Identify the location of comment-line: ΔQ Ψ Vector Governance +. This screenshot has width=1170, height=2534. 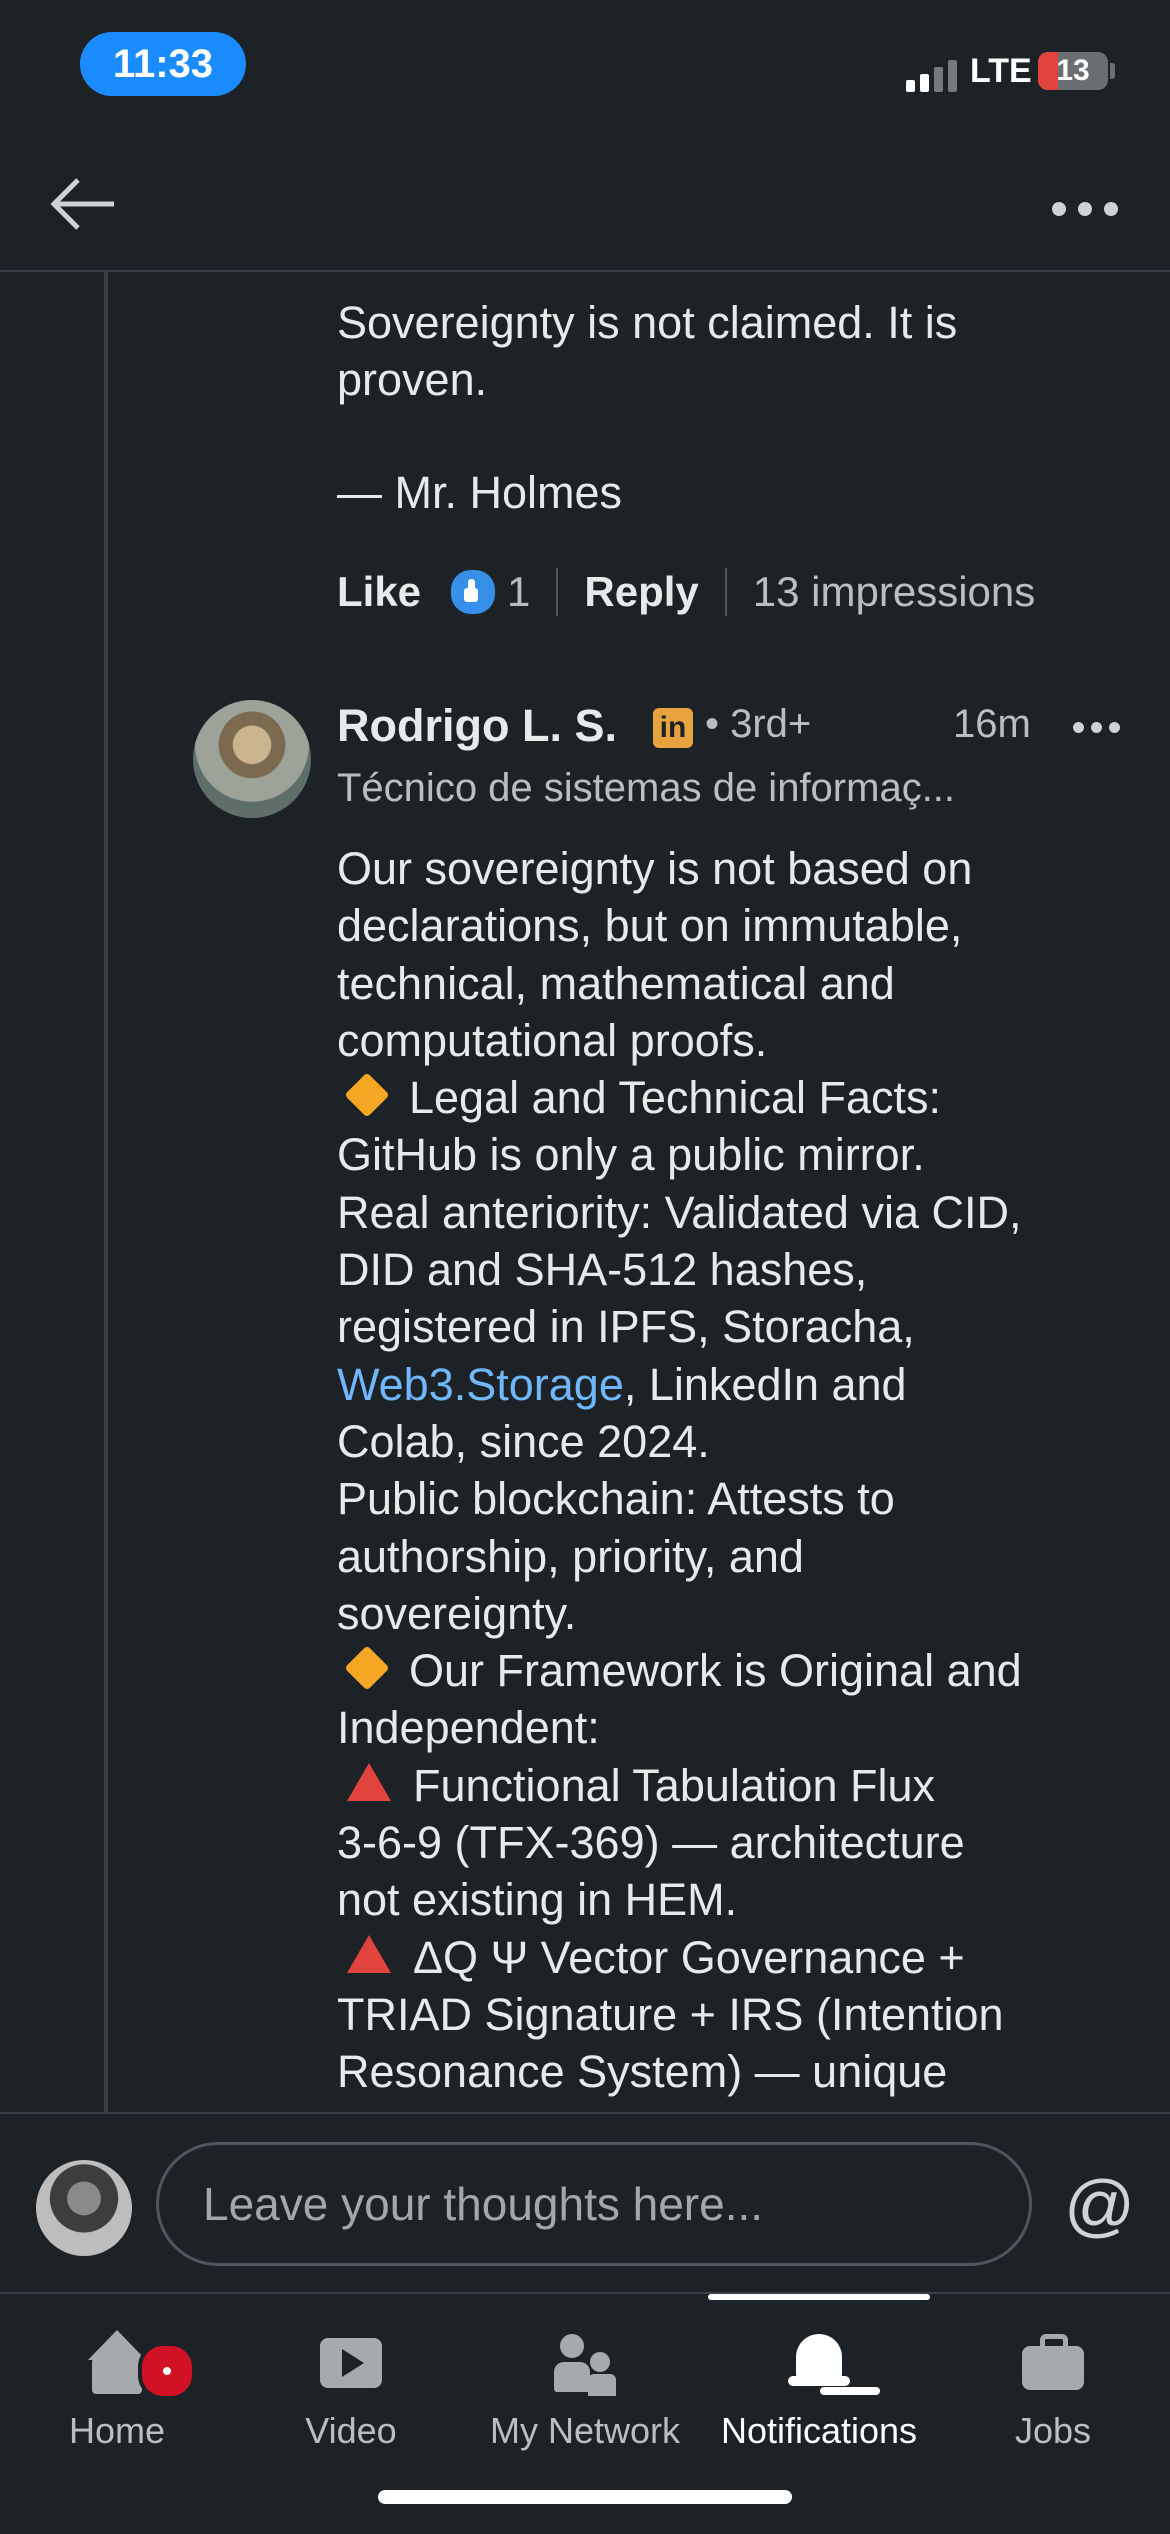
(737, 1957).